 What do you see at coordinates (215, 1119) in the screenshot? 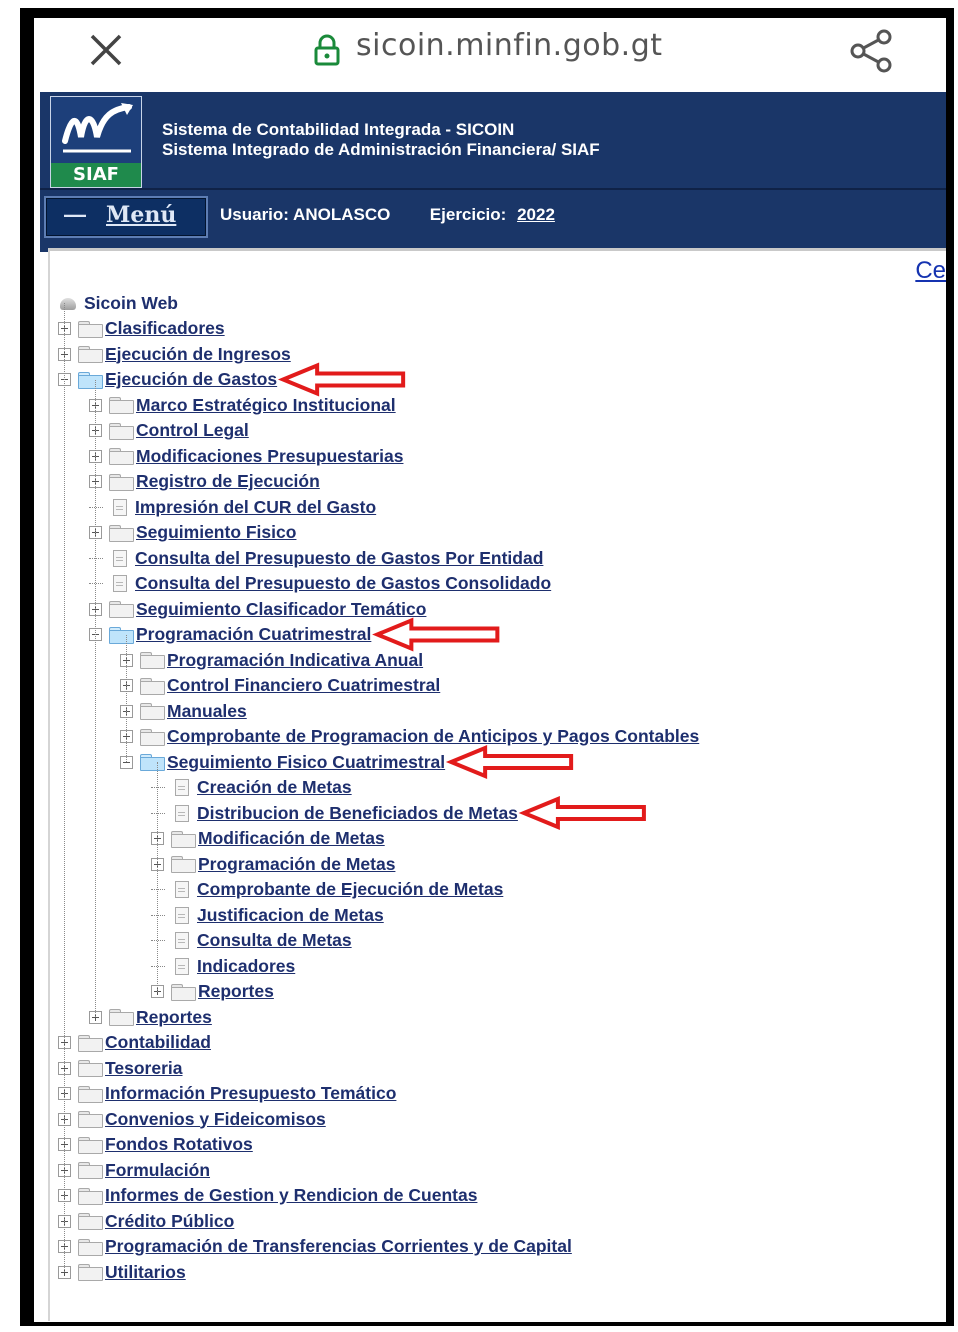
I see `tree-item-label: Convenios y Fideicomisos` at bounding box center [215, 1119].